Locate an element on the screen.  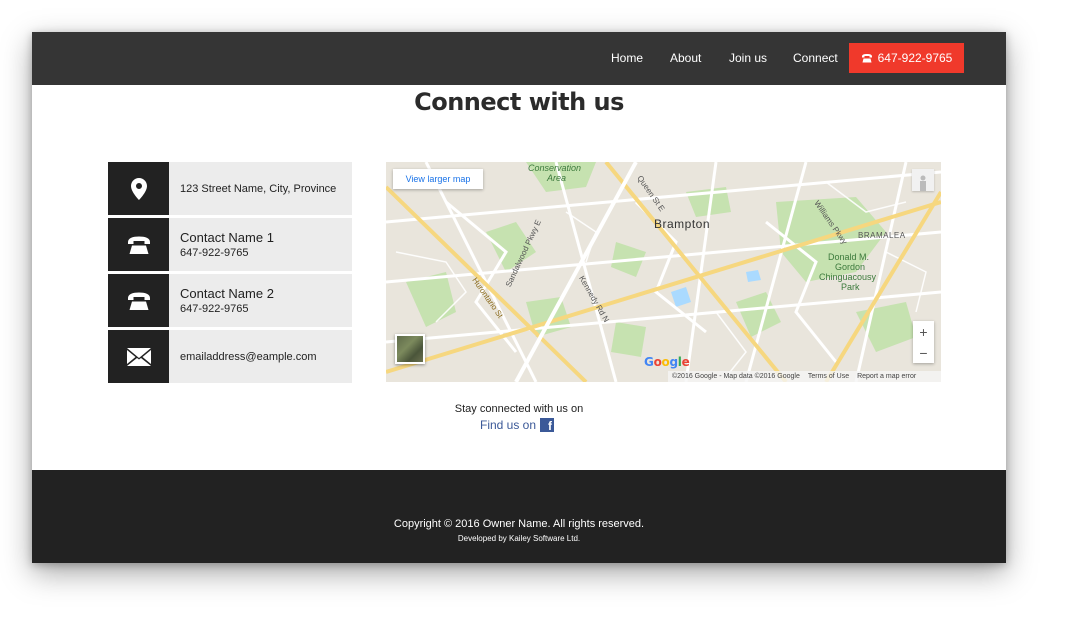
street-view-pegman-icon is located at coordinates (923, 180).